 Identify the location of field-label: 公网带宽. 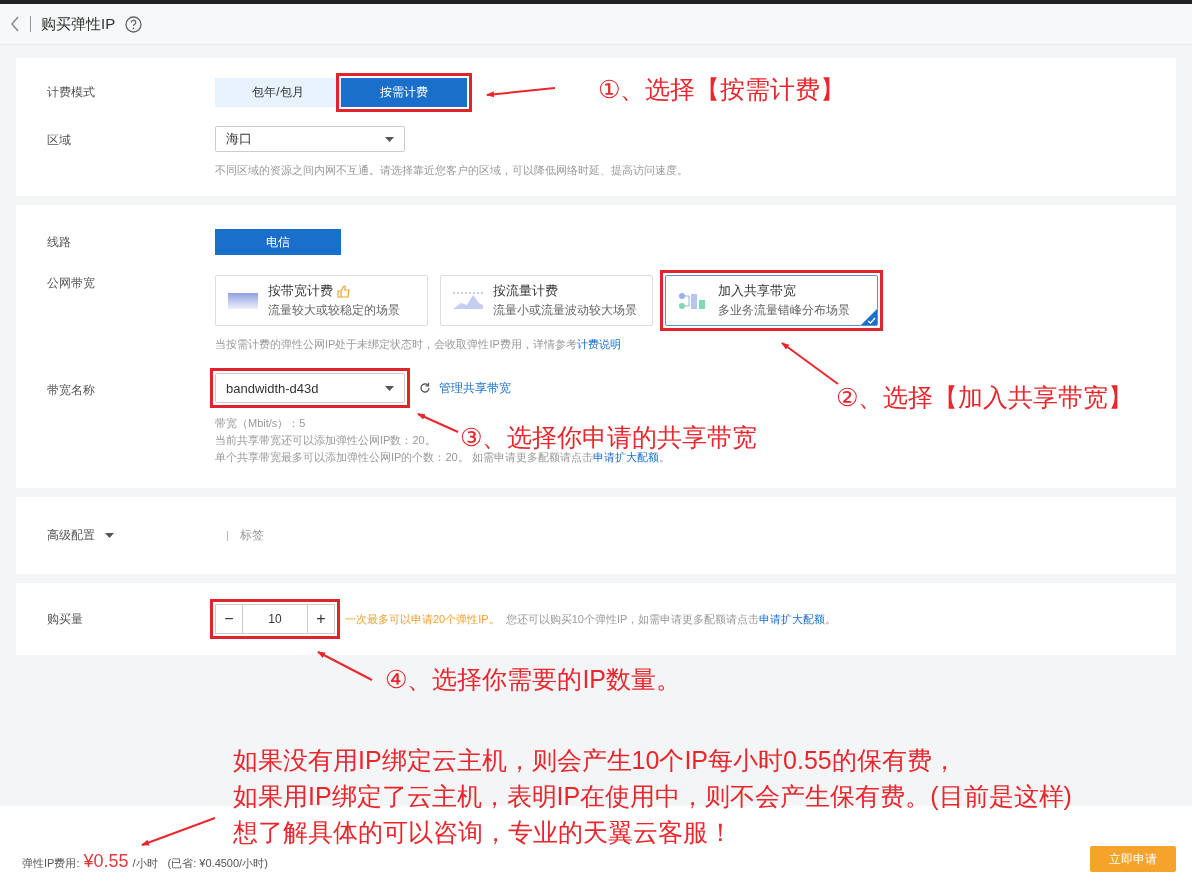
(71, 283).